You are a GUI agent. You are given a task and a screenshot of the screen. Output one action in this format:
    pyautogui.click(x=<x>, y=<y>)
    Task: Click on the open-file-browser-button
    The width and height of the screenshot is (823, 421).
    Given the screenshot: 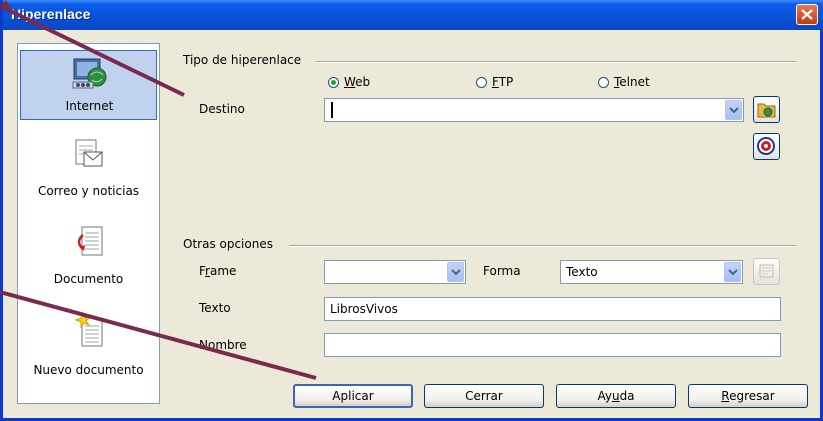 What is the action you would take?
    pyautogui.click(x=766, y=109)
    